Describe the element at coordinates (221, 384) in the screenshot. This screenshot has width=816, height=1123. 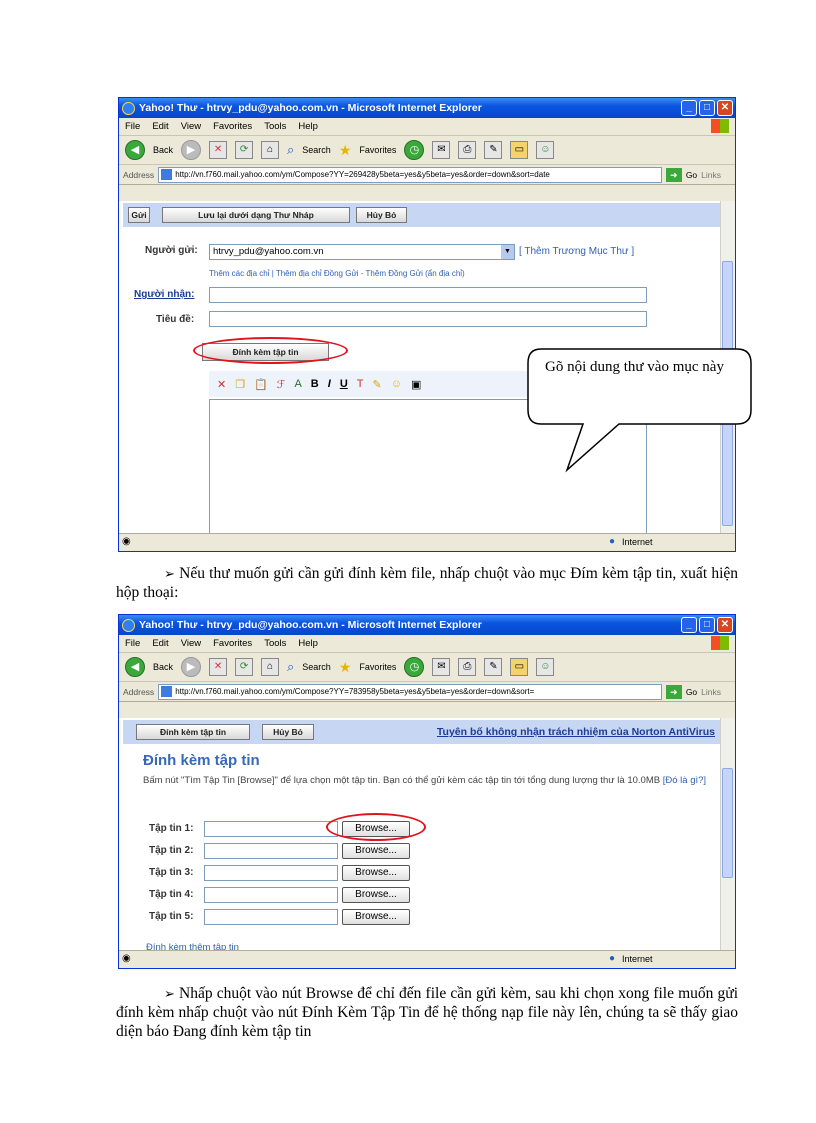
I see `cut-icon: ✕` at that location.